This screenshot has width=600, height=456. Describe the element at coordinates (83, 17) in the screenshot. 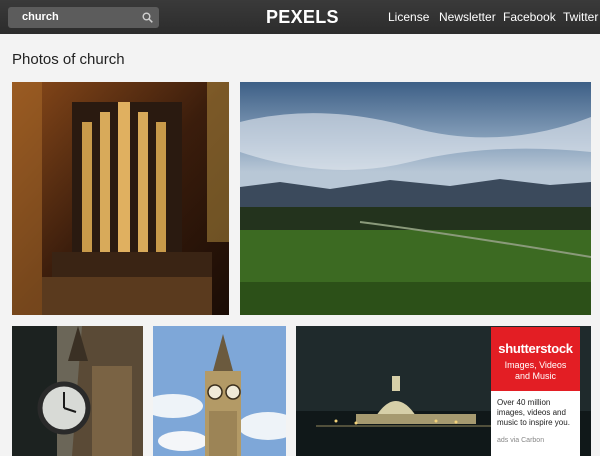

I see `search-input: church` at that location.